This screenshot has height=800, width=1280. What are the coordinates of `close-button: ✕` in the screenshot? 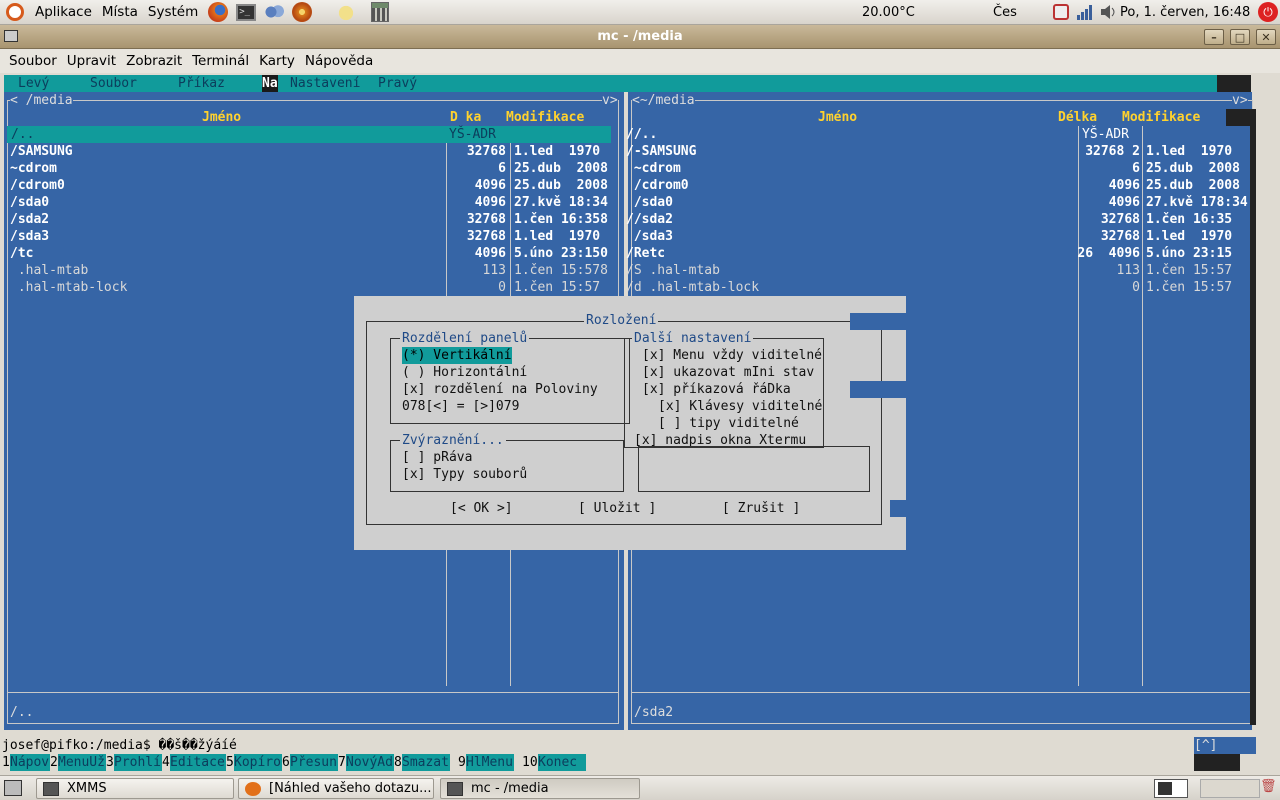 It's located at (1266, 37).